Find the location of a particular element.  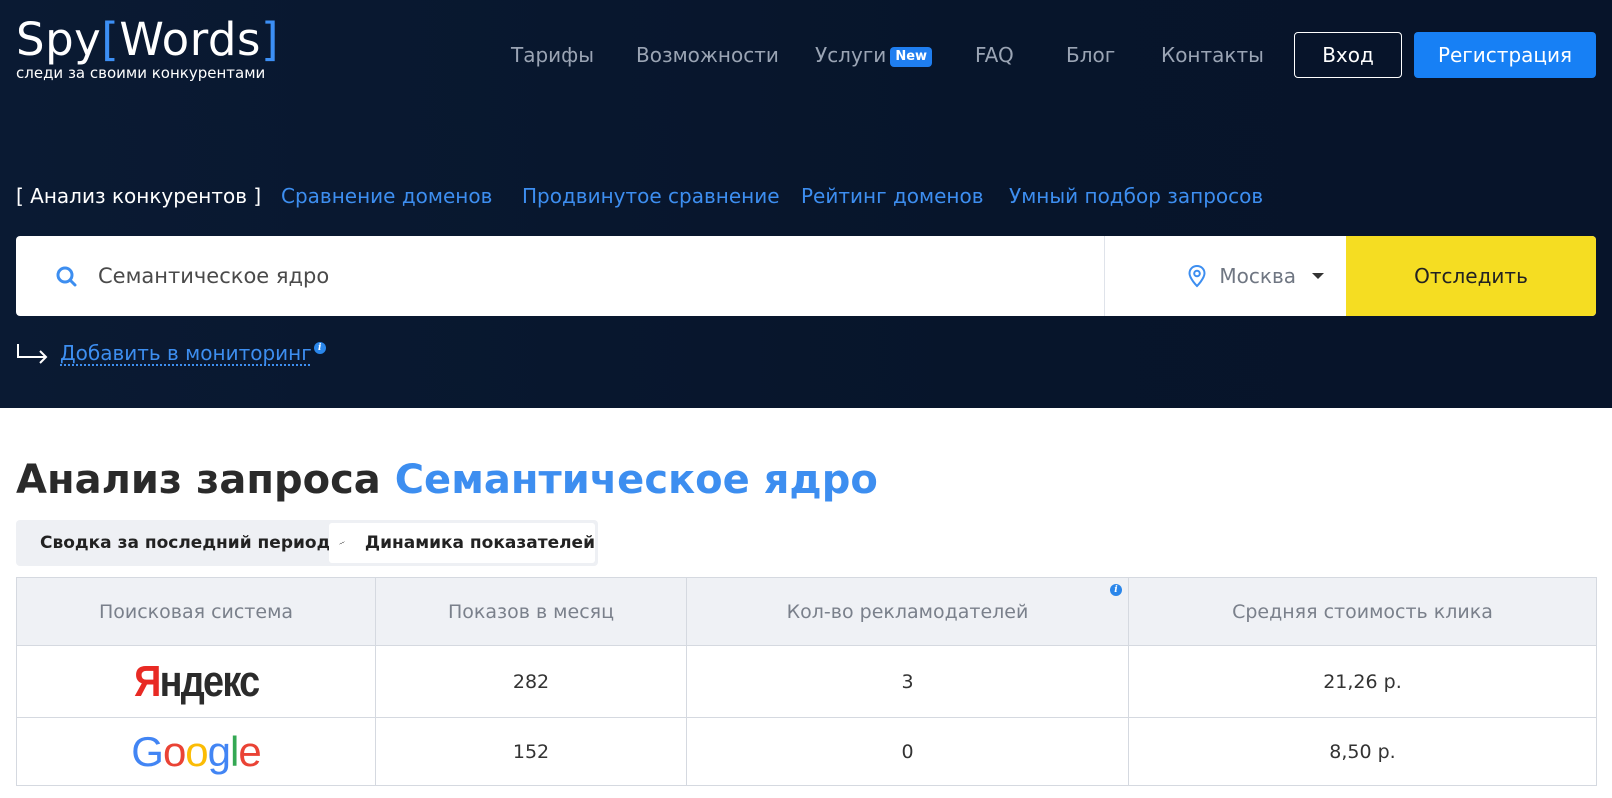

tool-smart-queries: Умный подбор запросов is located at coordinates (1136, 196).